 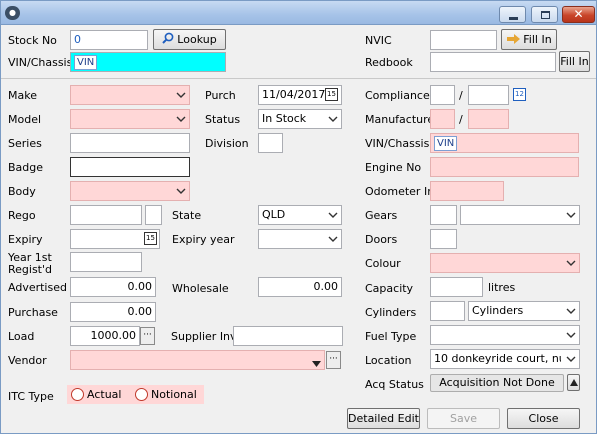 I want to click on make-select, so click(x=130, y=95).